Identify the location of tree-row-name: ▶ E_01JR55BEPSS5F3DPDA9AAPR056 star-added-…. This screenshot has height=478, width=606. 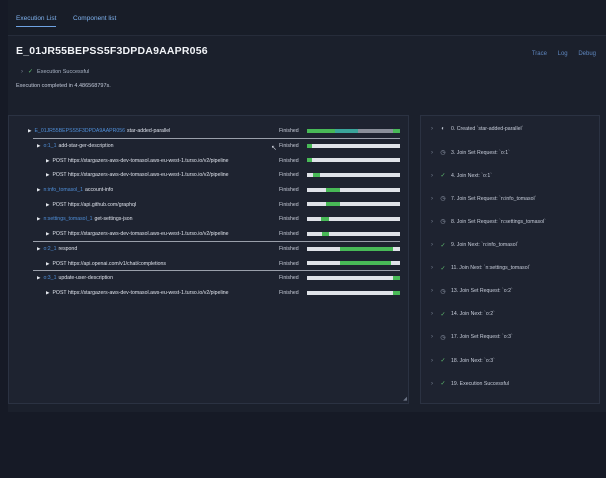
(99, 131).